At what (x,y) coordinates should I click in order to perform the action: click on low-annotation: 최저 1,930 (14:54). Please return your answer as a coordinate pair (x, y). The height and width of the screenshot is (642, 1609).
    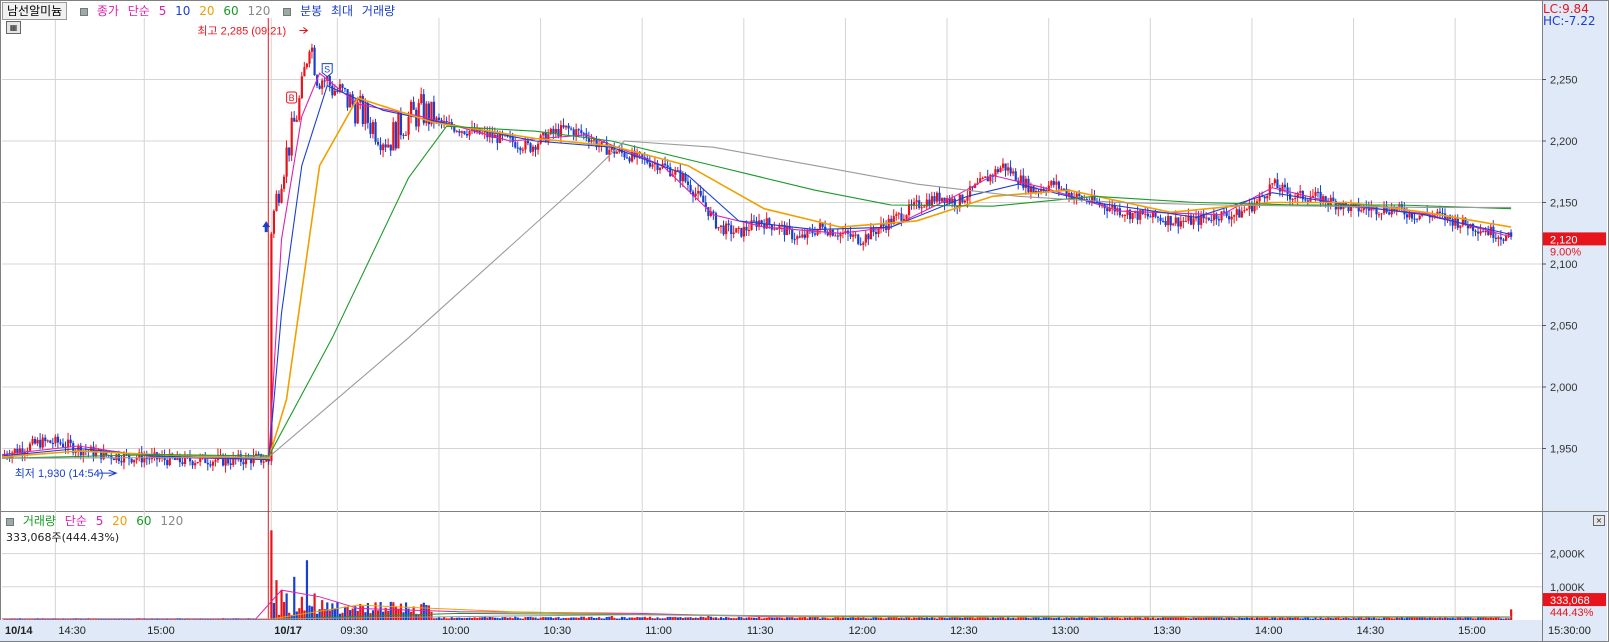
    Looking at the image, I should click on (59, 473).